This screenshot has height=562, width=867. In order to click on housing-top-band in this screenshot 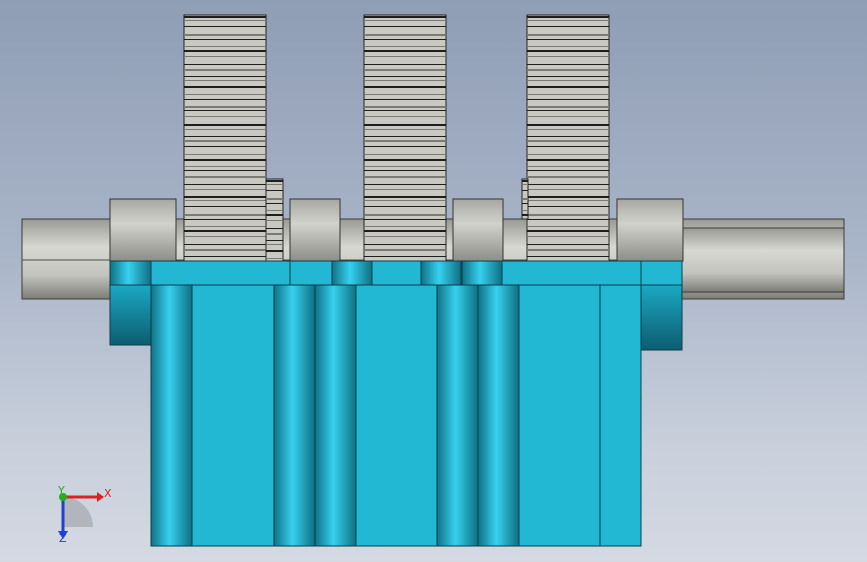, I will do `click(396, 273)`.